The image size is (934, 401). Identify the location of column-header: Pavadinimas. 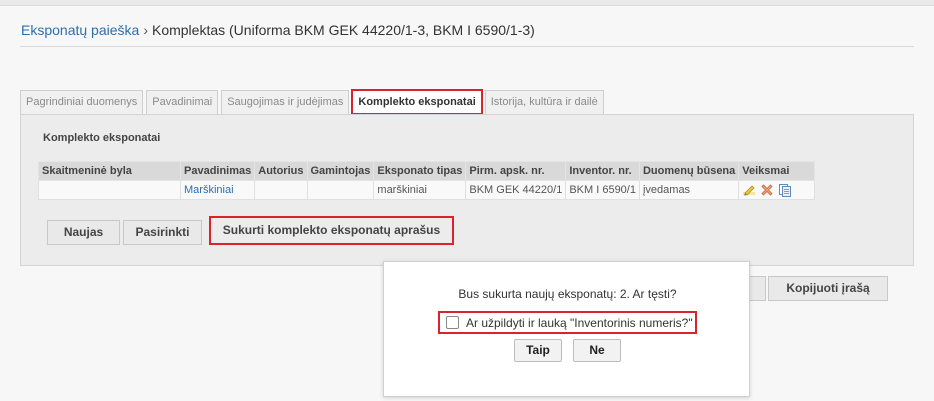
(217, 171).